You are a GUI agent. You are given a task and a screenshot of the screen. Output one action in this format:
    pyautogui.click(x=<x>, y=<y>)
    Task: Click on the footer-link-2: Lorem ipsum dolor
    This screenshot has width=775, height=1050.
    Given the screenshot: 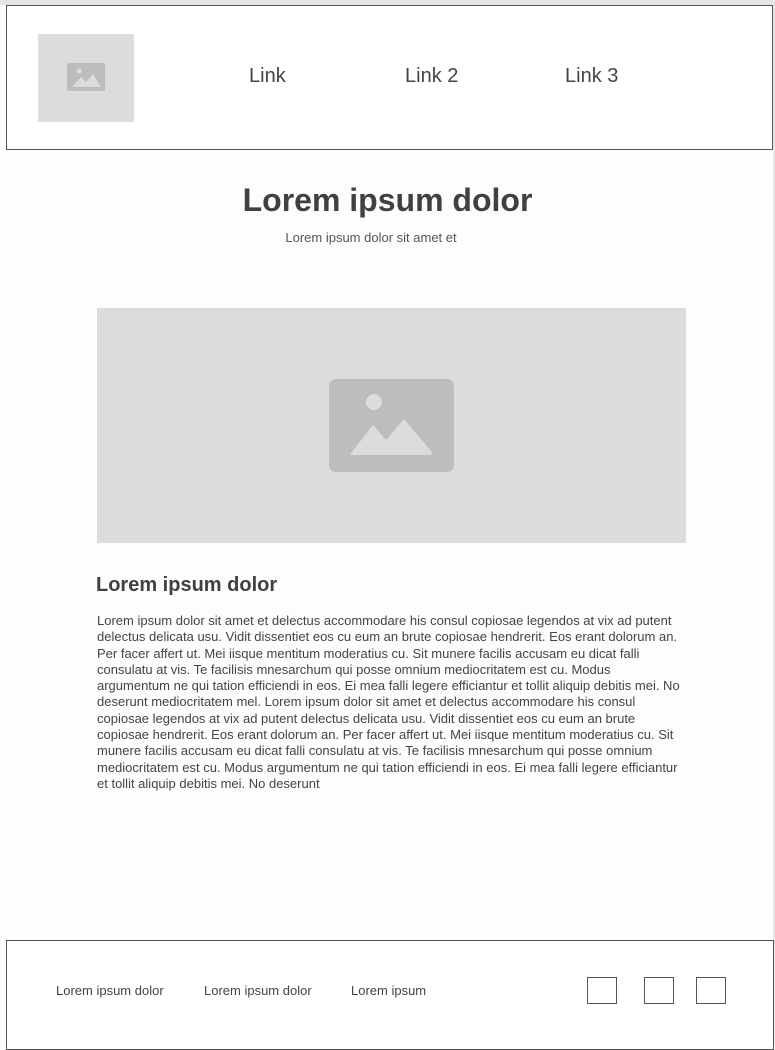 What is the action you would take?
    pyautogui.click(x=258, y=990)
    